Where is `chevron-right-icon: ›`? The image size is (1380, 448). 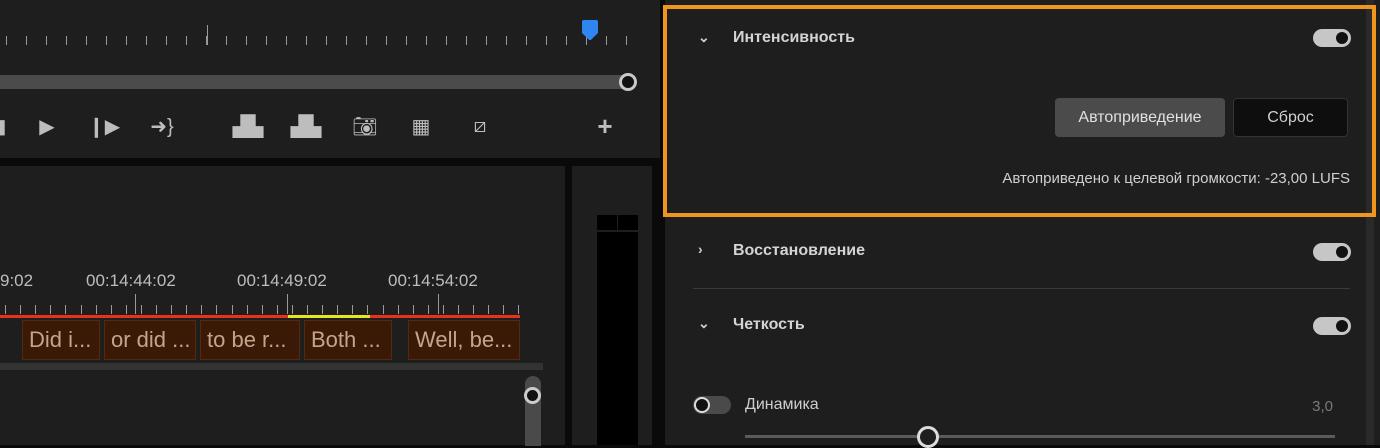 chevron-right-icon: › is located at coordinates (700, 249).